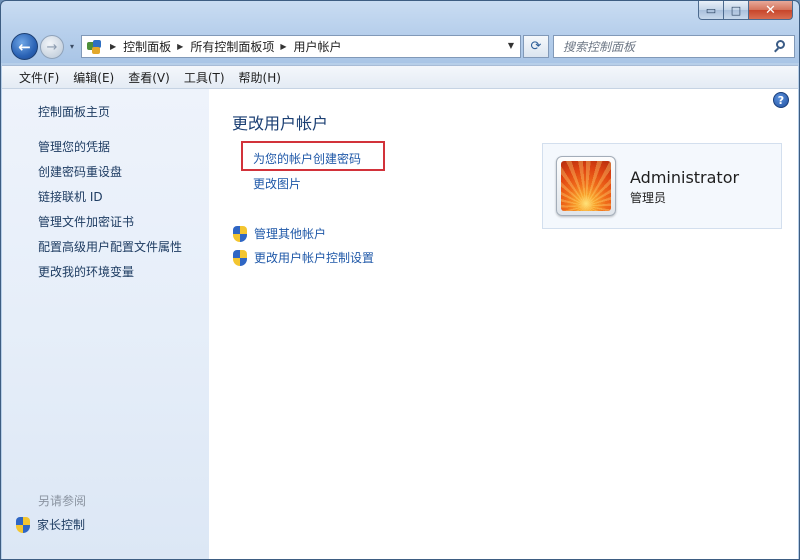 The width and height of the screenshot is (800, 560). I want to click on breadcrumb-user-accounts: 用户帐户, so click(318, 46).